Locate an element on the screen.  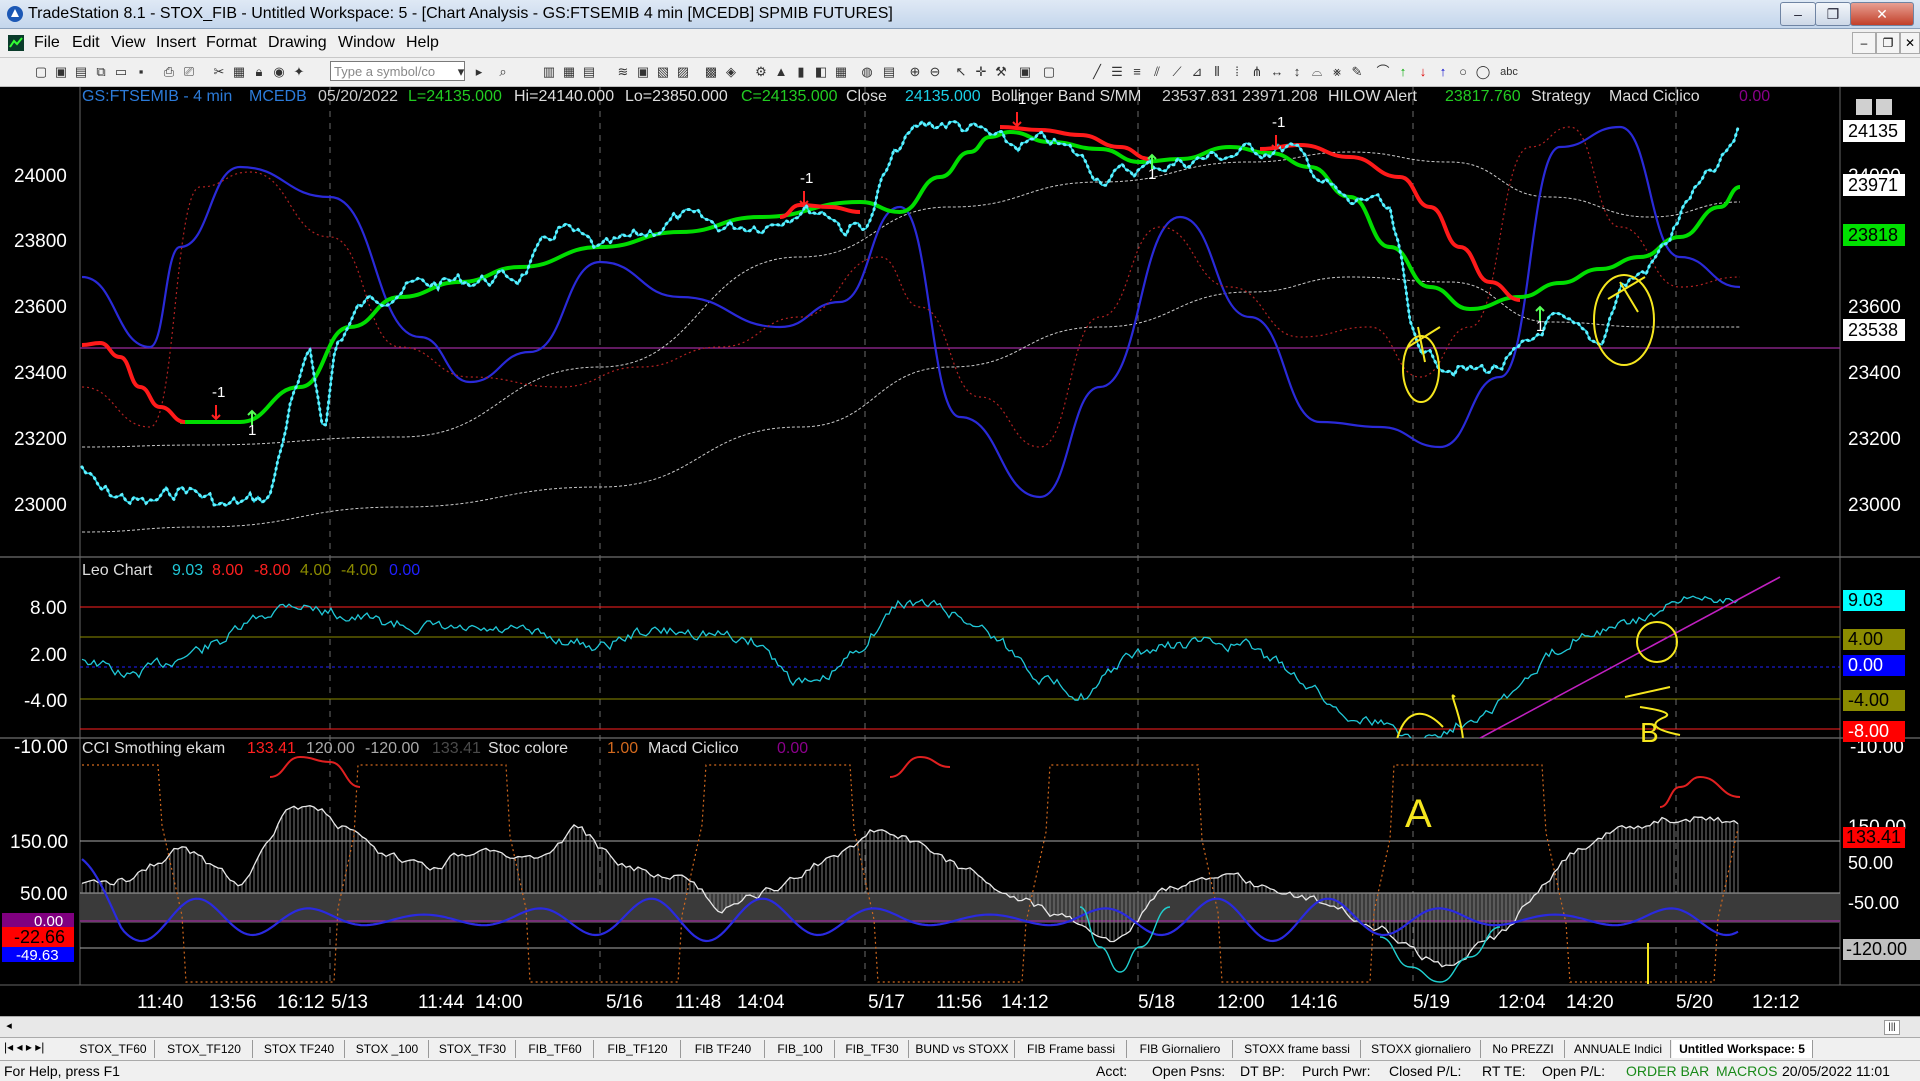
arc-icon: ⌓ is located at coordinates (1317, 72).